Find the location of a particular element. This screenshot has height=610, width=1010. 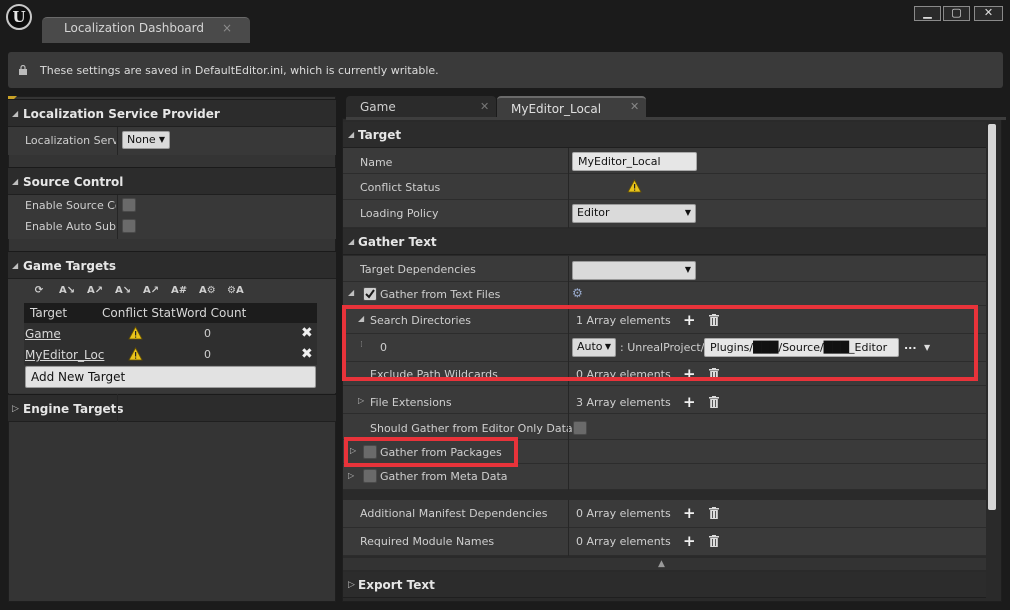

table-row is located at coordinates (170, 333).